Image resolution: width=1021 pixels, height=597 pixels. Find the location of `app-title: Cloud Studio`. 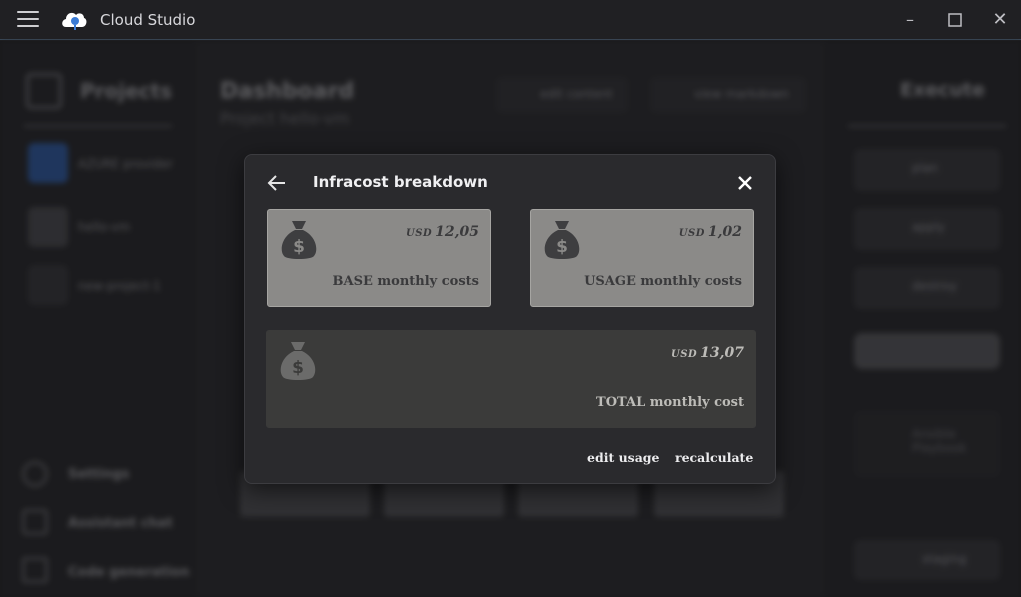

app-title: Cloud Studio is located at coordinates (148, 20).